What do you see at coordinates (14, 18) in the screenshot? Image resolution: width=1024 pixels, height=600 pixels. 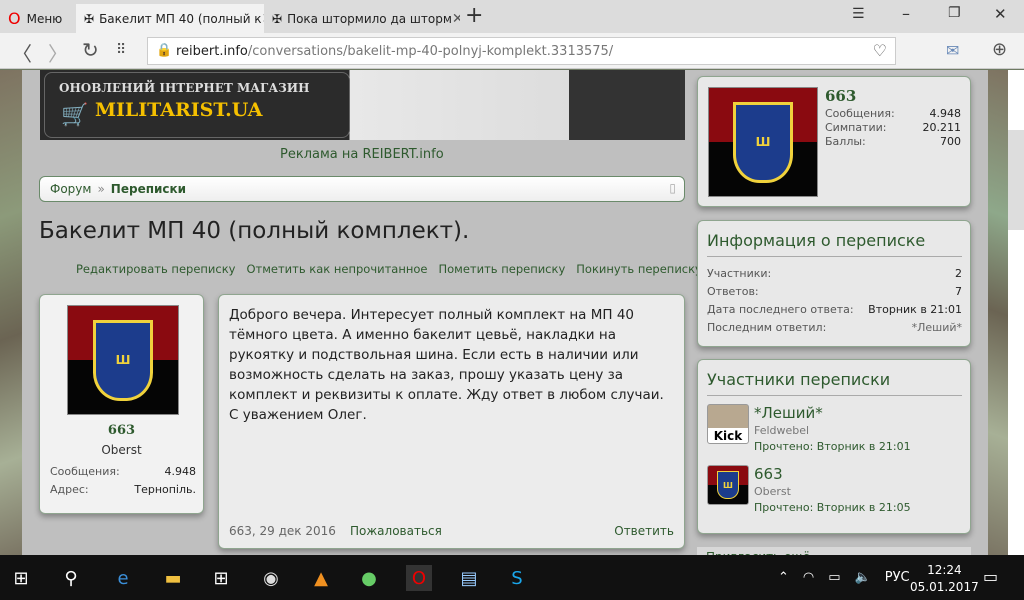 I see `opera-logo-icon: O` at bounding box center [14, 18].